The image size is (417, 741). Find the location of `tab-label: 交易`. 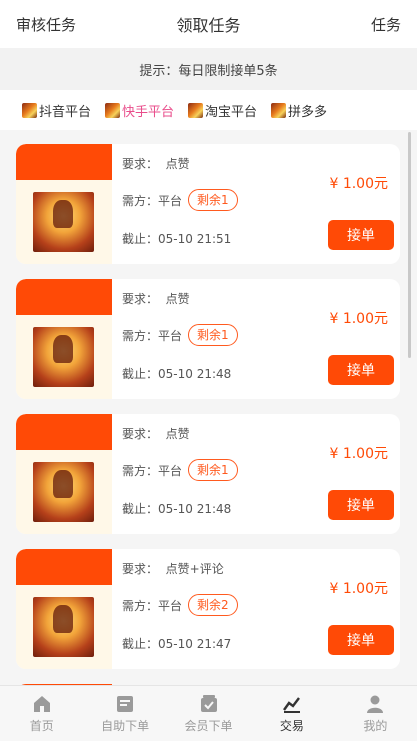

tab-label: 交易 is located at coordinates (291, 725).